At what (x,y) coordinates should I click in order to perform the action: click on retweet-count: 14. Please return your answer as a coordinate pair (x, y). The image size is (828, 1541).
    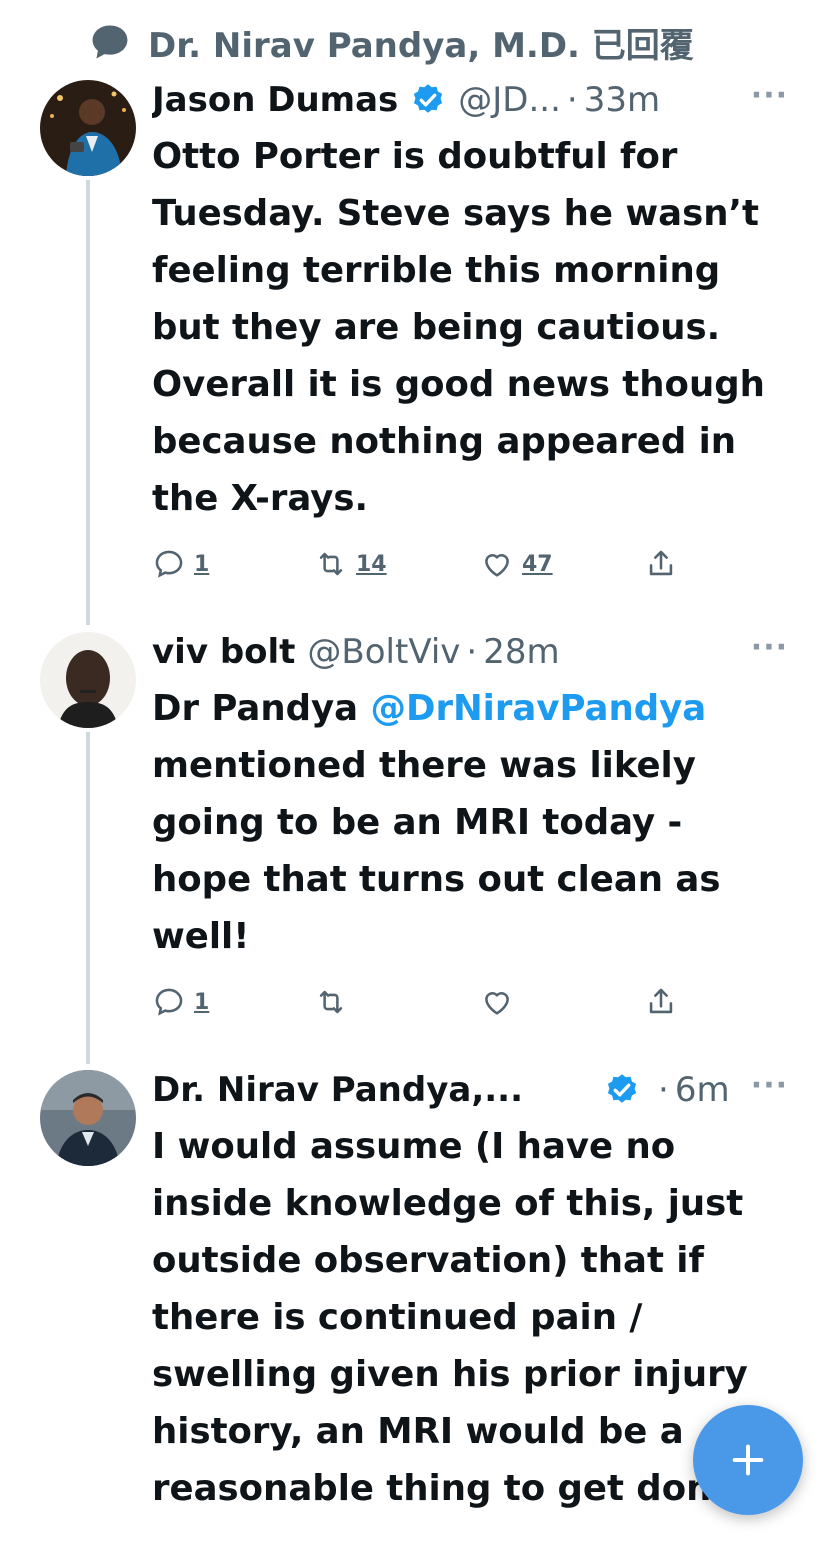
    Looking at the image, I should click on (371, 564).